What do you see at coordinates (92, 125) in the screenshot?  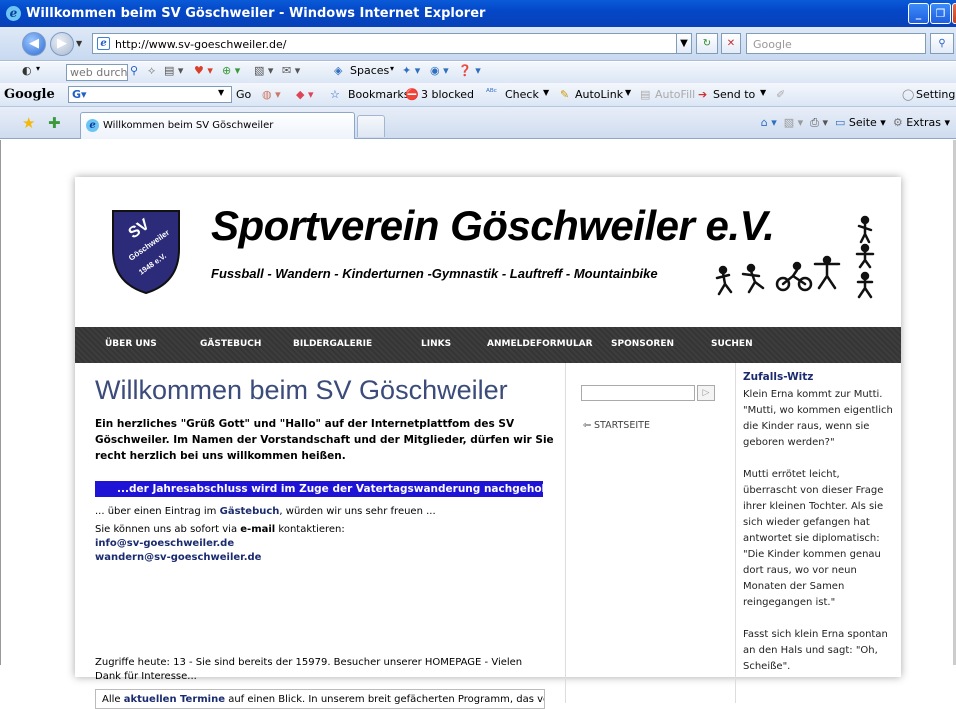 I see `tab-ie-icon: e` at bounding box center [92, 125].